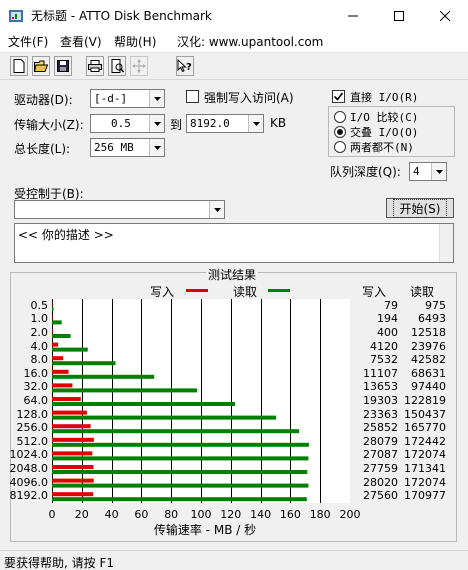 The width and height of the screenshot is (468, 570). What do you see at coordinates (380, 482) in the screenshot?
I see `write-value: 28020` at bounding box center [380, 482].